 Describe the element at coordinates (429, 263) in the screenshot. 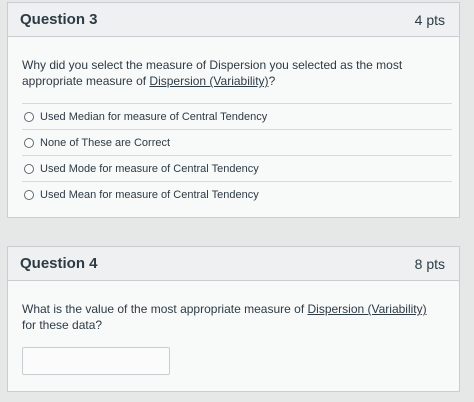

I see `question-4-points: 8 pts` at that location.